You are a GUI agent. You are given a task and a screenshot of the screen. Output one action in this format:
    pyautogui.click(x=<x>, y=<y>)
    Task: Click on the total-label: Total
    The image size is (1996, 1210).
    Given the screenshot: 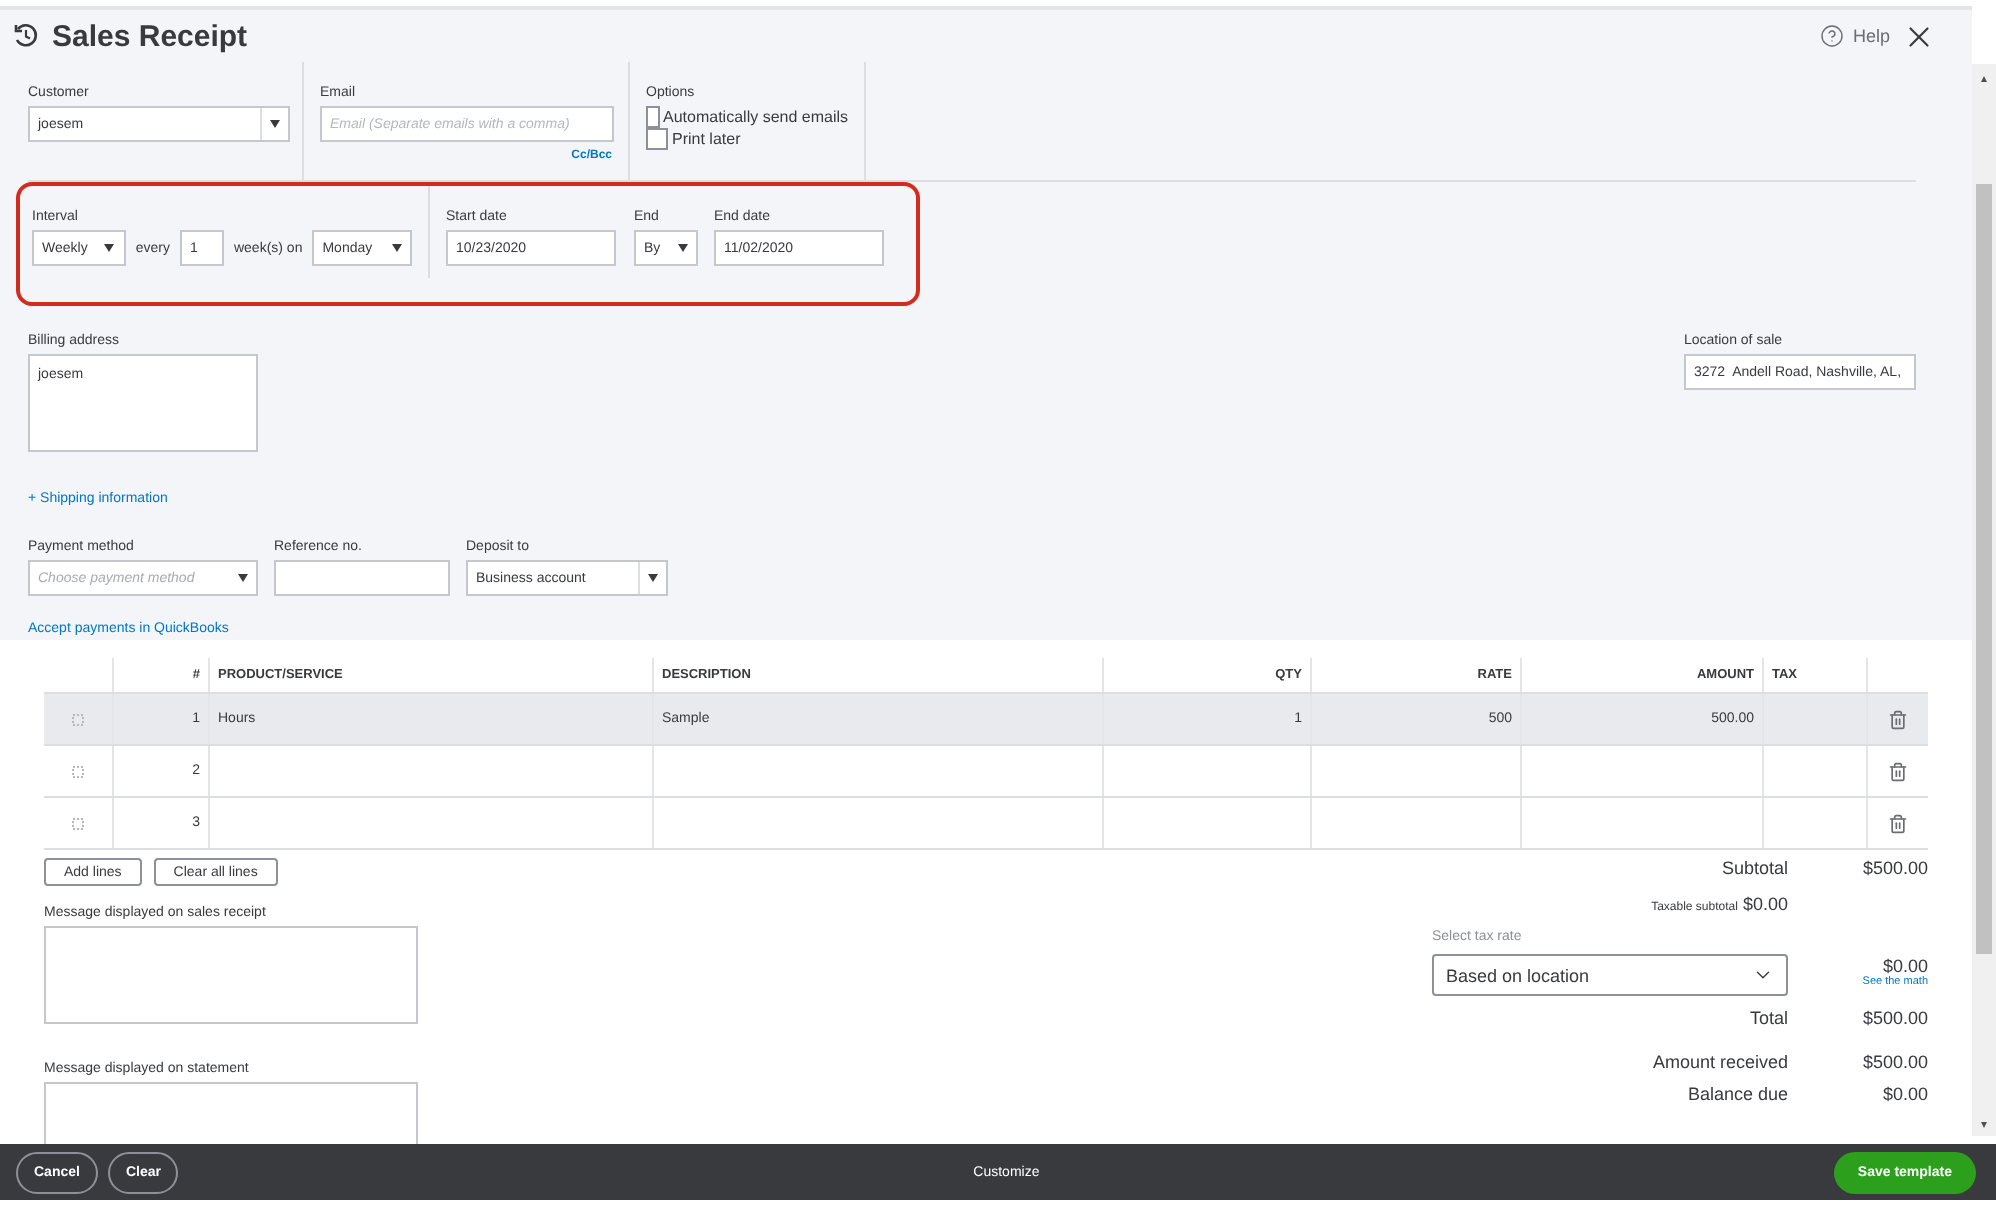 What is the action you would take?
    pyautogui.click(x=1767, y=1018)
    